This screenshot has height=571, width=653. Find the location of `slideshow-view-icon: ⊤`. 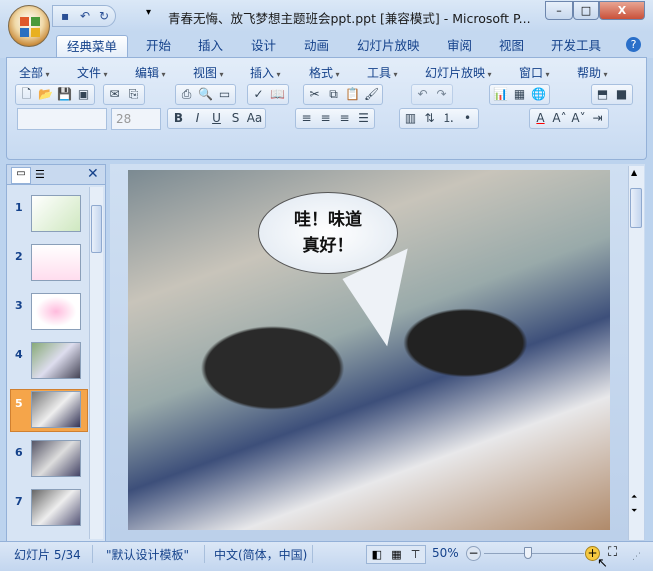

slideshow-view-icon: ⊤ is located at coordinates (416, 554).